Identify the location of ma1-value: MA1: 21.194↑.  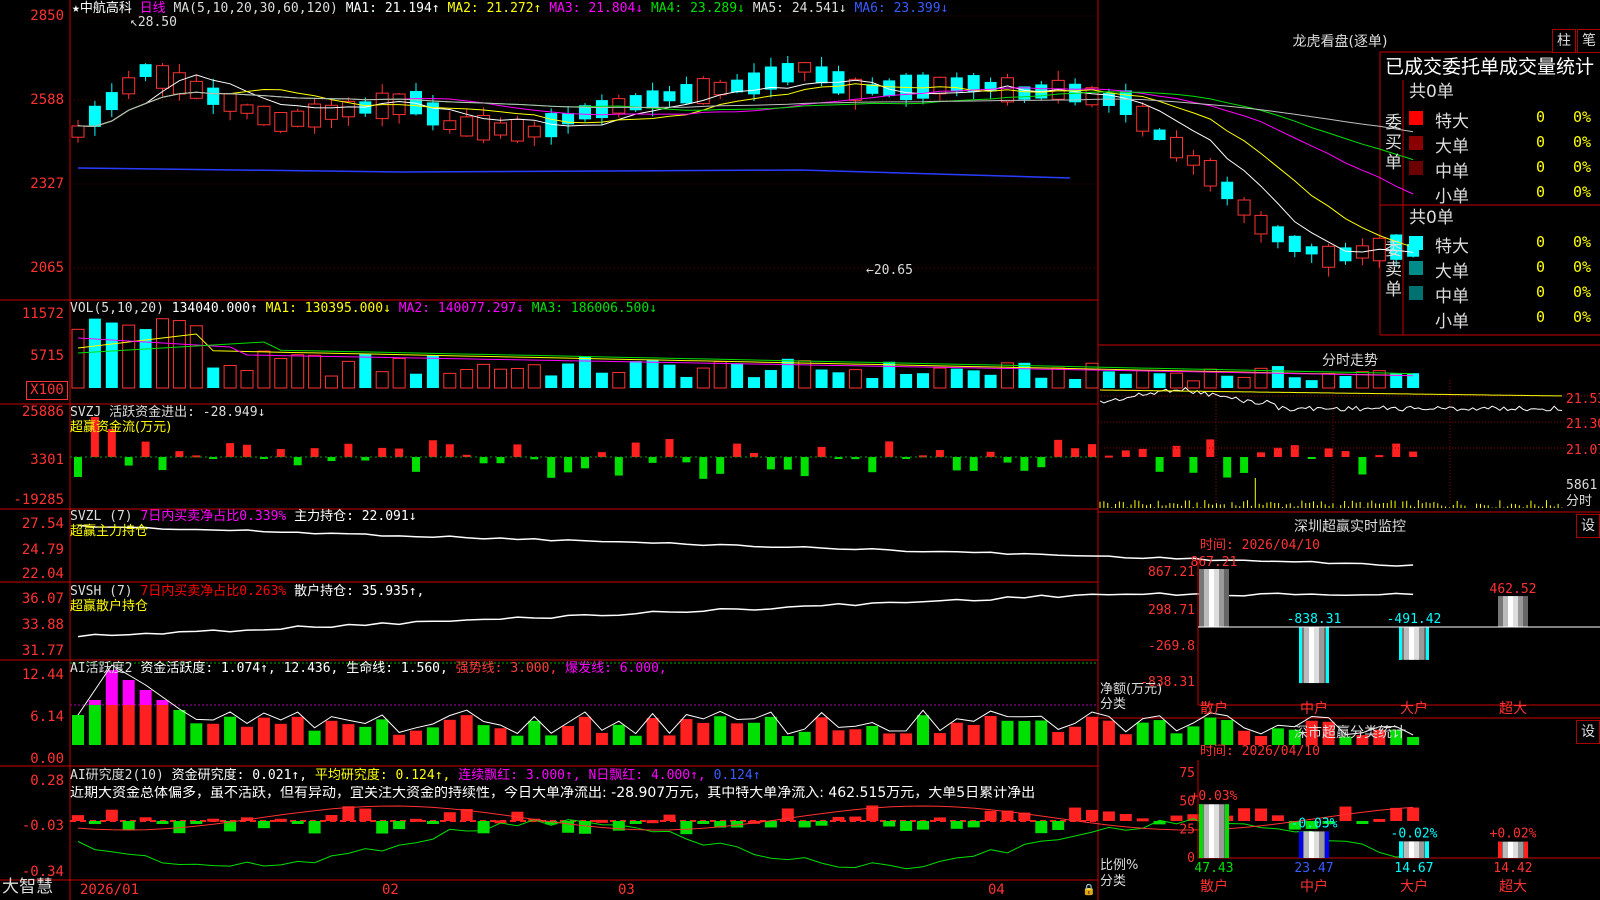
(392, 8).